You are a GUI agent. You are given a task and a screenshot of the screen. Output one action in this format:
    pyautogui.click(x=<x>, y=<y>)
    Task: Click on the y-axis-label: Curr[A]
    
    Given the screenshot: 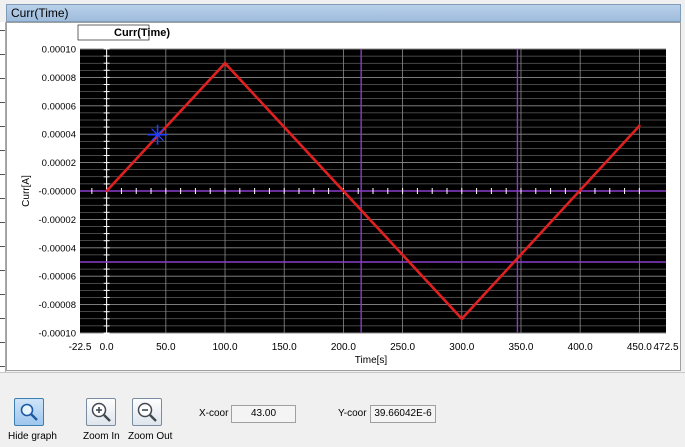 What is the action you would take?
    pyautogui.click(x=26, y=191)
    